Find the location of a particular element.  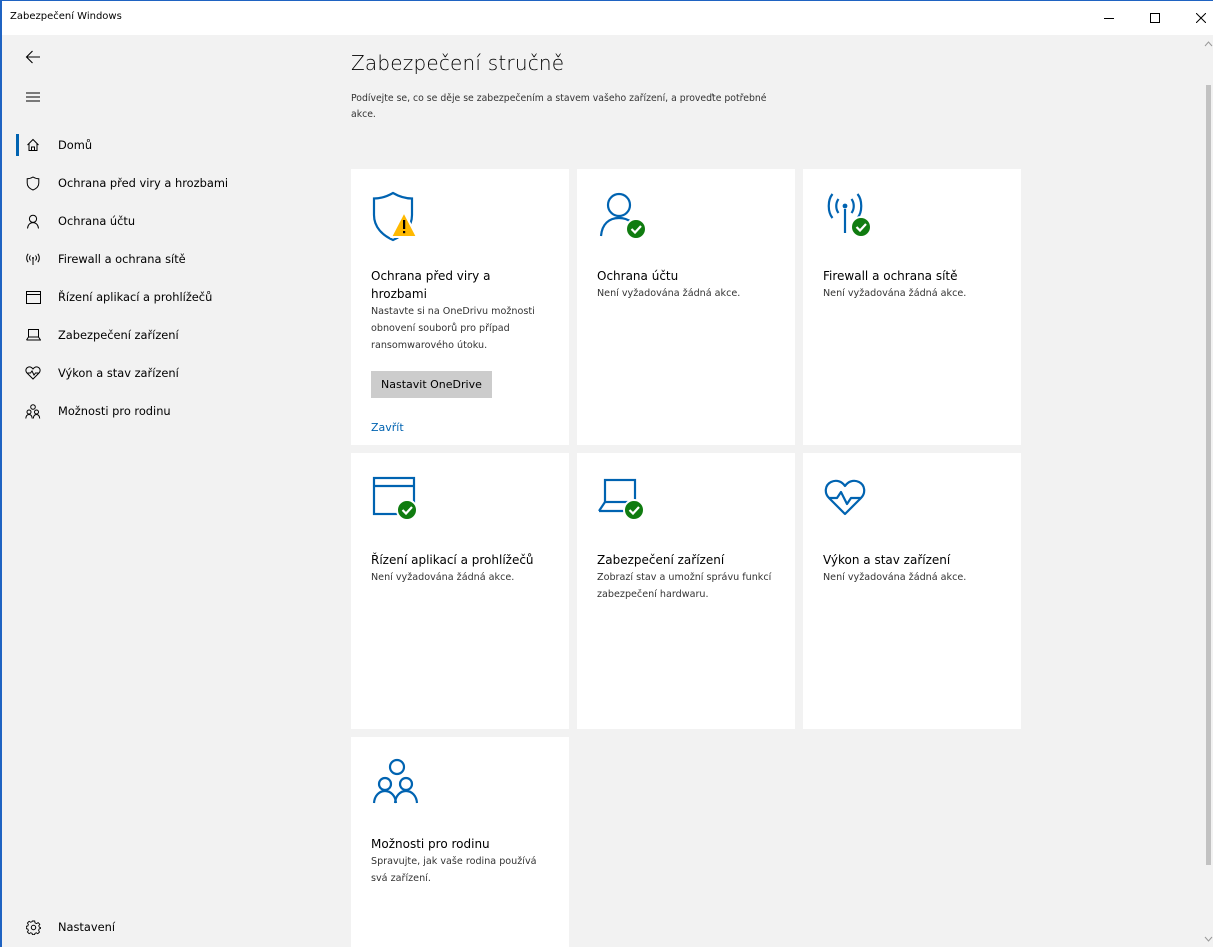

home-icon is located at coordinates (33, 145).